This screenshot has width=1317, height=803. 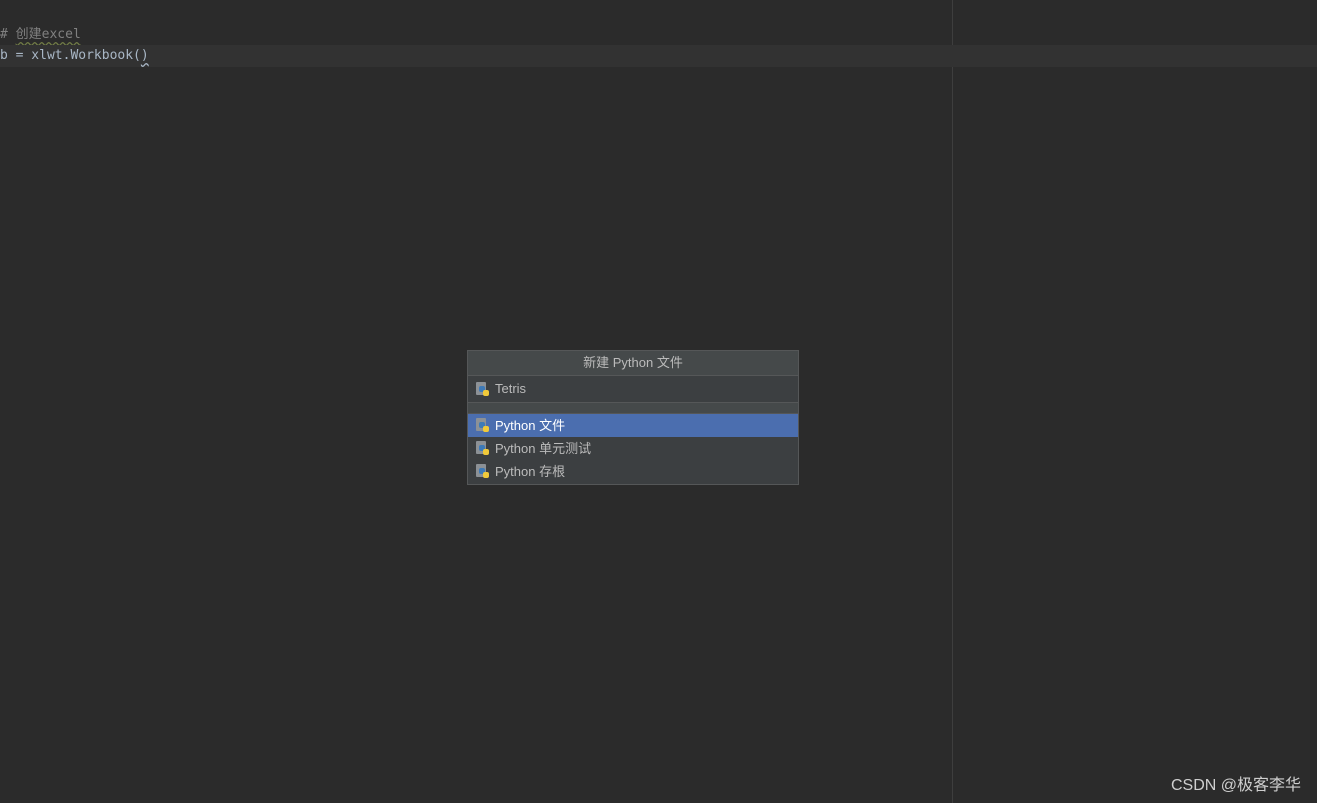 I want to click on template-item-python-file: Python 文件, so click(x=633, y=425).